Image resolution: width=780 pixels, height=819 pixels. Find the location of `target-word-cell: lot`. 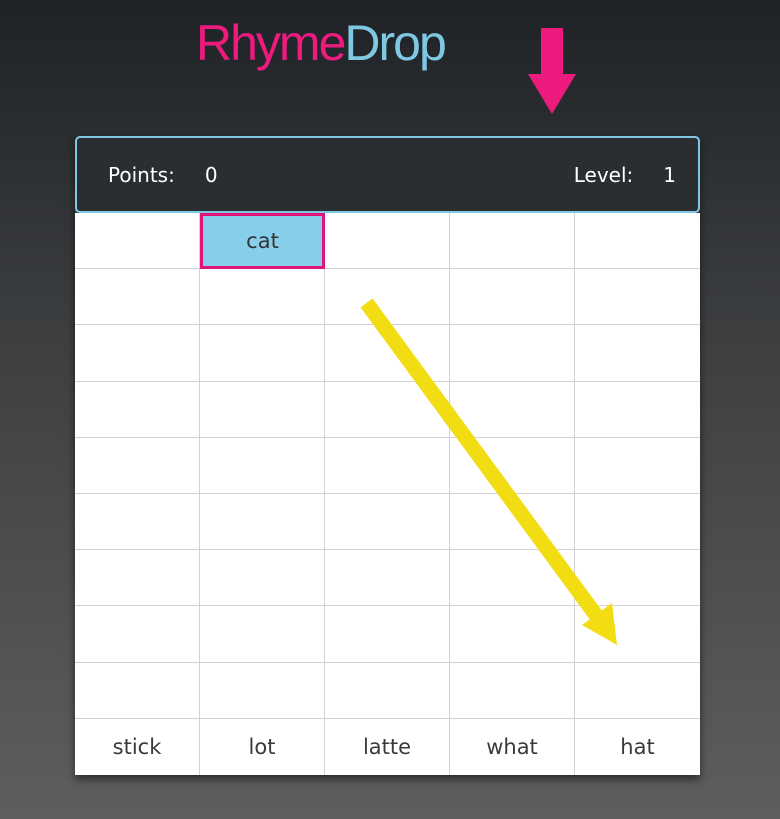

target-word-cell: lot is located at coordinates (262, 746).